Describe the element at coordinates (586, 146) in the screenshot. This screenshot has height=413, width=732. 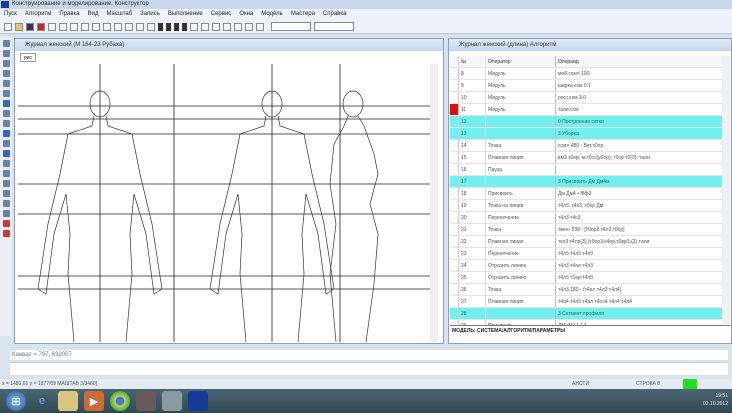
I see `table-row: 14 Точка ссм= 480 · Вет.т0ор` at that location.